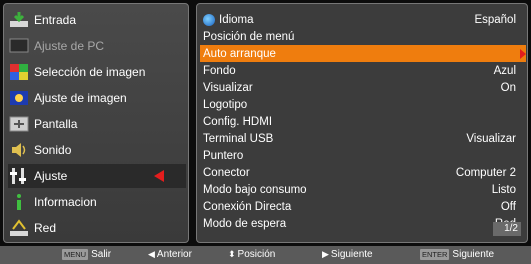  Describe the element at coordinates (239, 53) in the screenshot. I see `setting-label: Auto arranque` at that location.